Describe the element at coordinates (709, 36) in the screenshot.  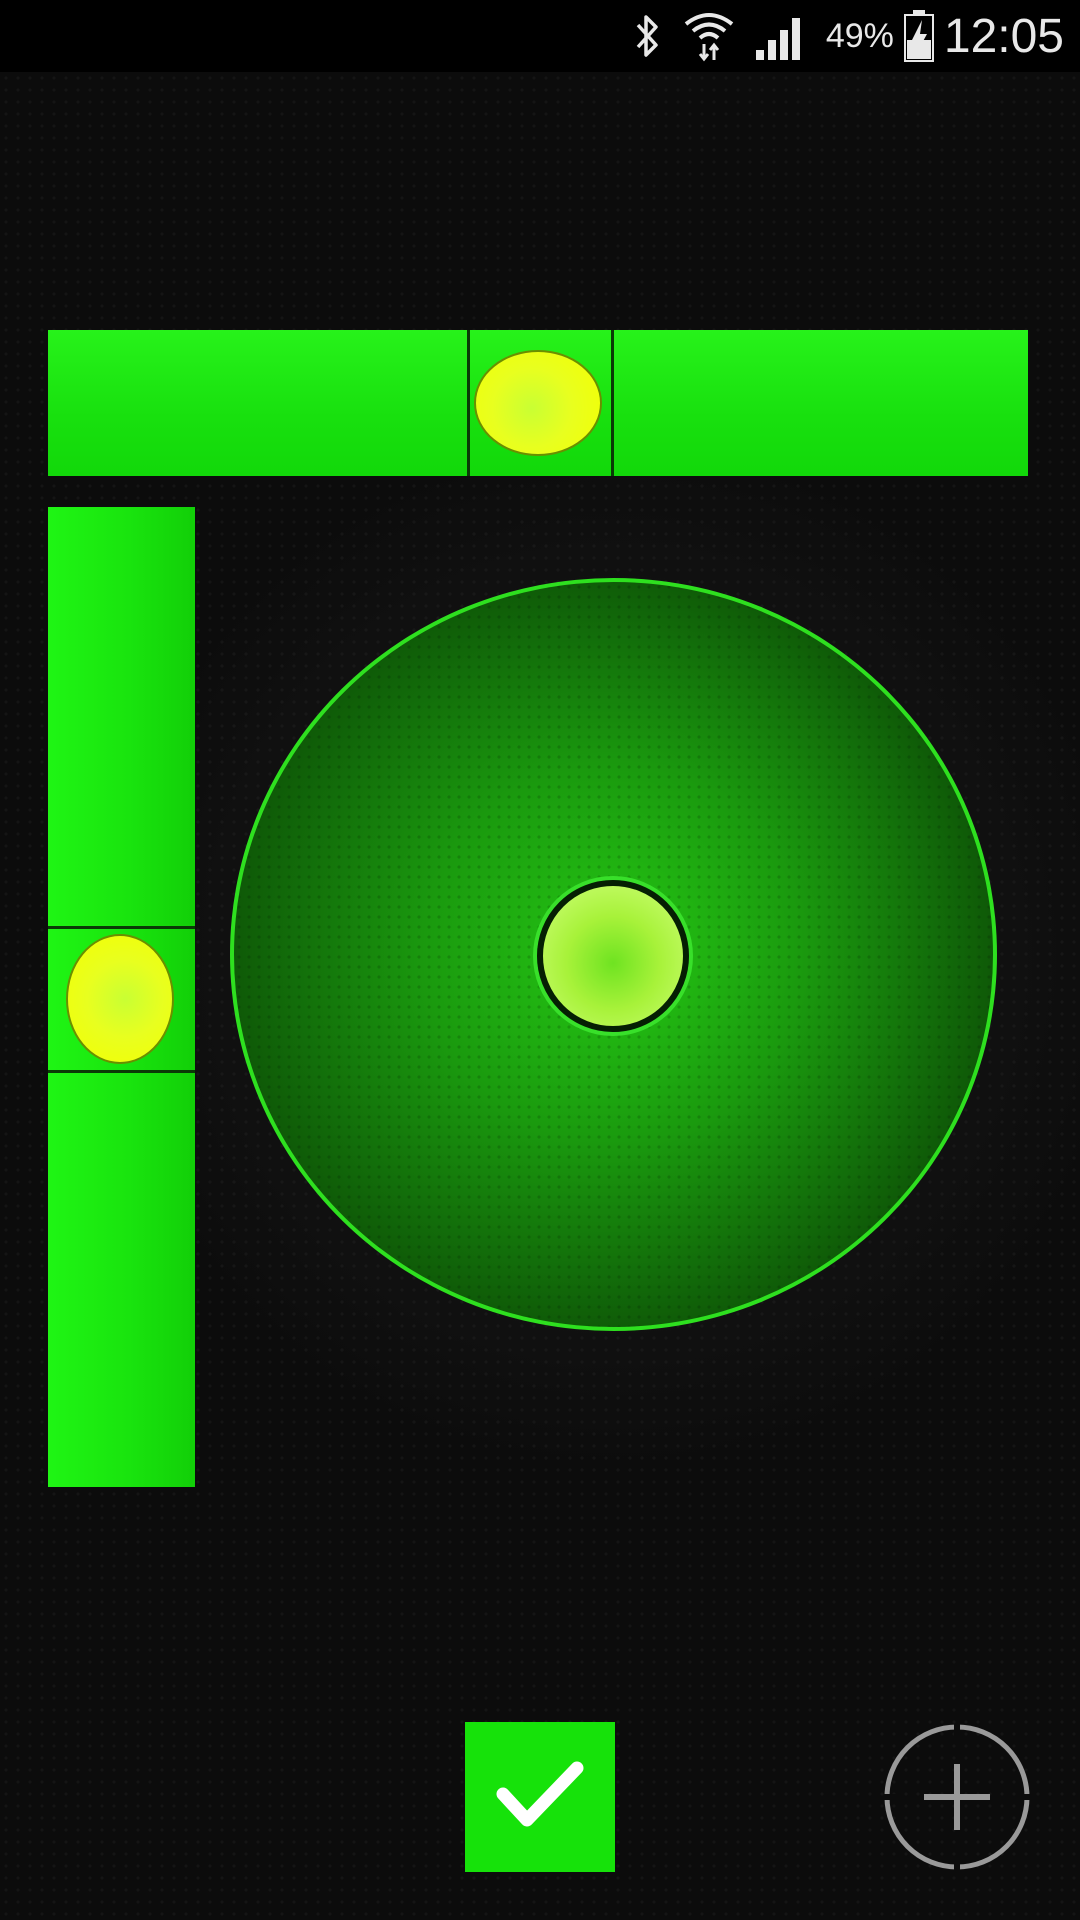
I see `wifi-icon` at that location.